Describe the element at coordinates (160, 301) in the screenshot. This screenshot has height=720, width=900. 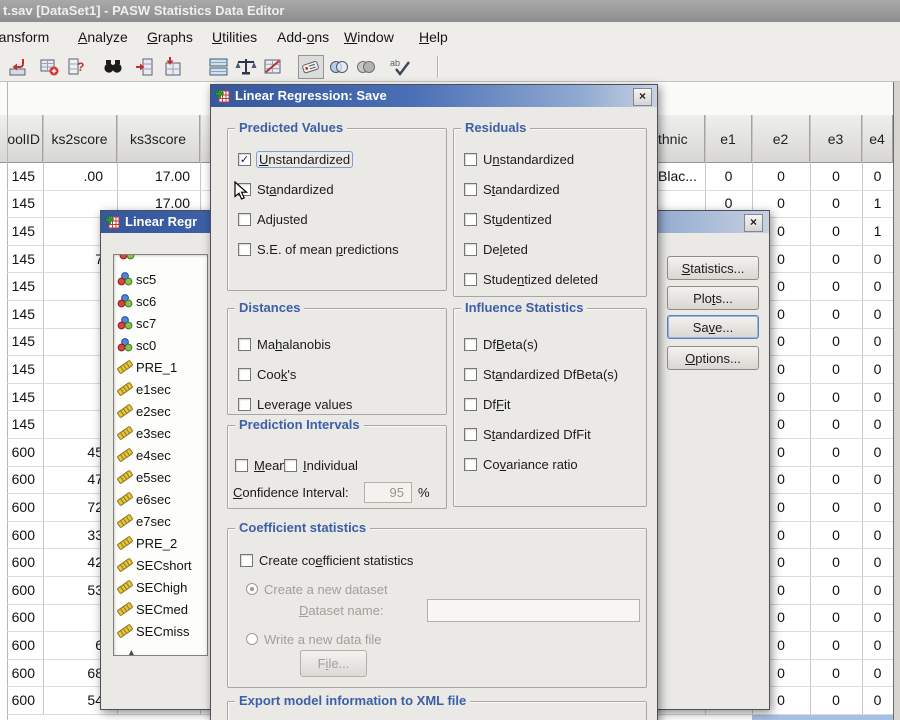
I see `variable-sc6: sc6` at that location.